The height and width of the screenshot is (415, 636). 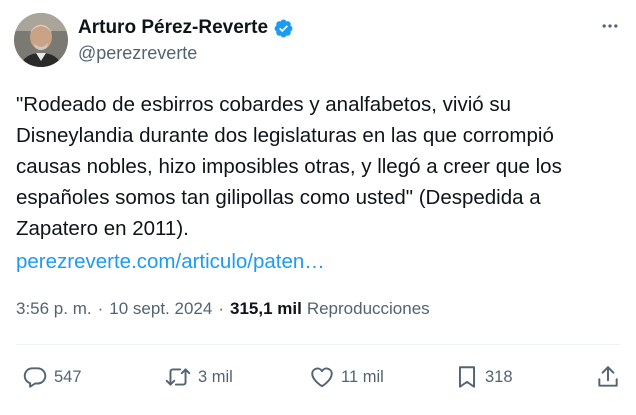 What do you see at coordinates (173, 28) in the screenshot?
I see `author-display-name: Arturo Pérez-Reverte` at bounding box center [173, 28].